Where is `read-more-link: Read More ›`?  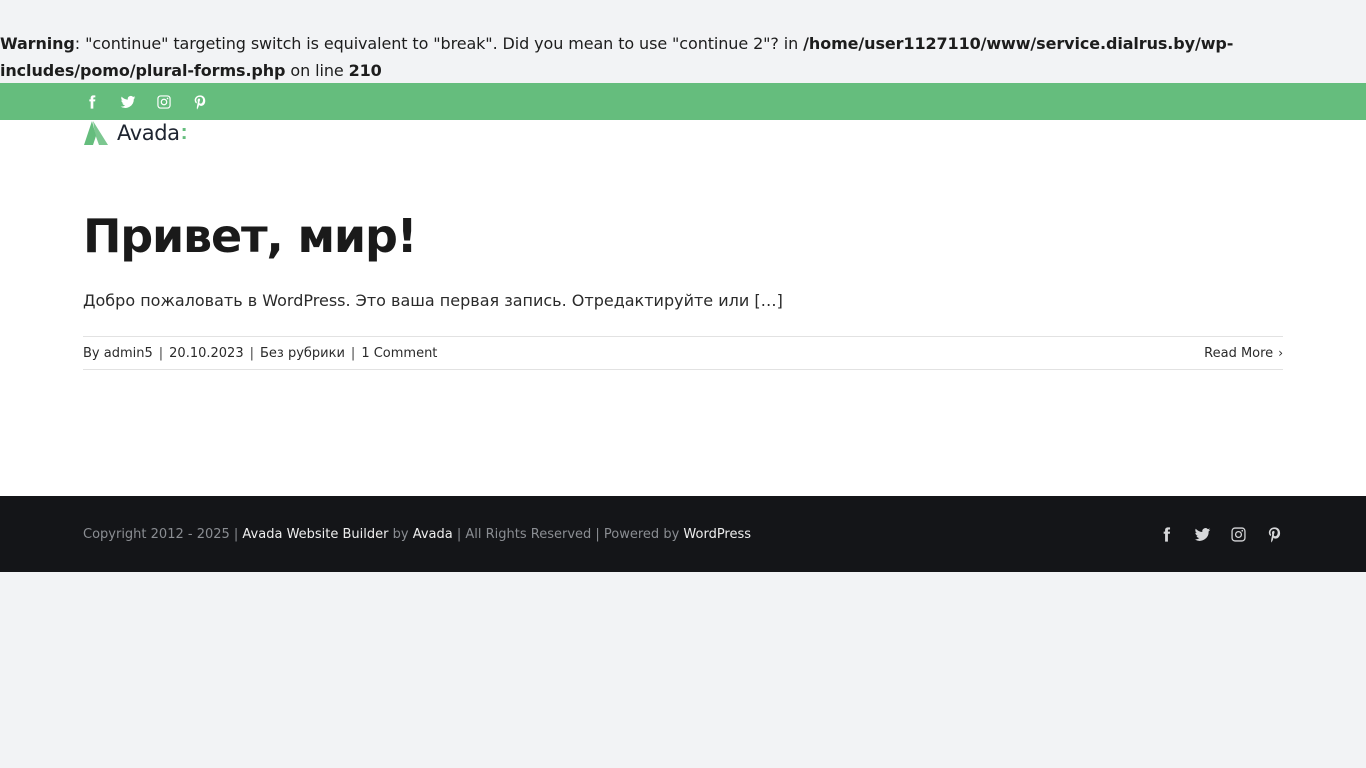
read-more-link: Read More › is located at coordinates (1243, 353).